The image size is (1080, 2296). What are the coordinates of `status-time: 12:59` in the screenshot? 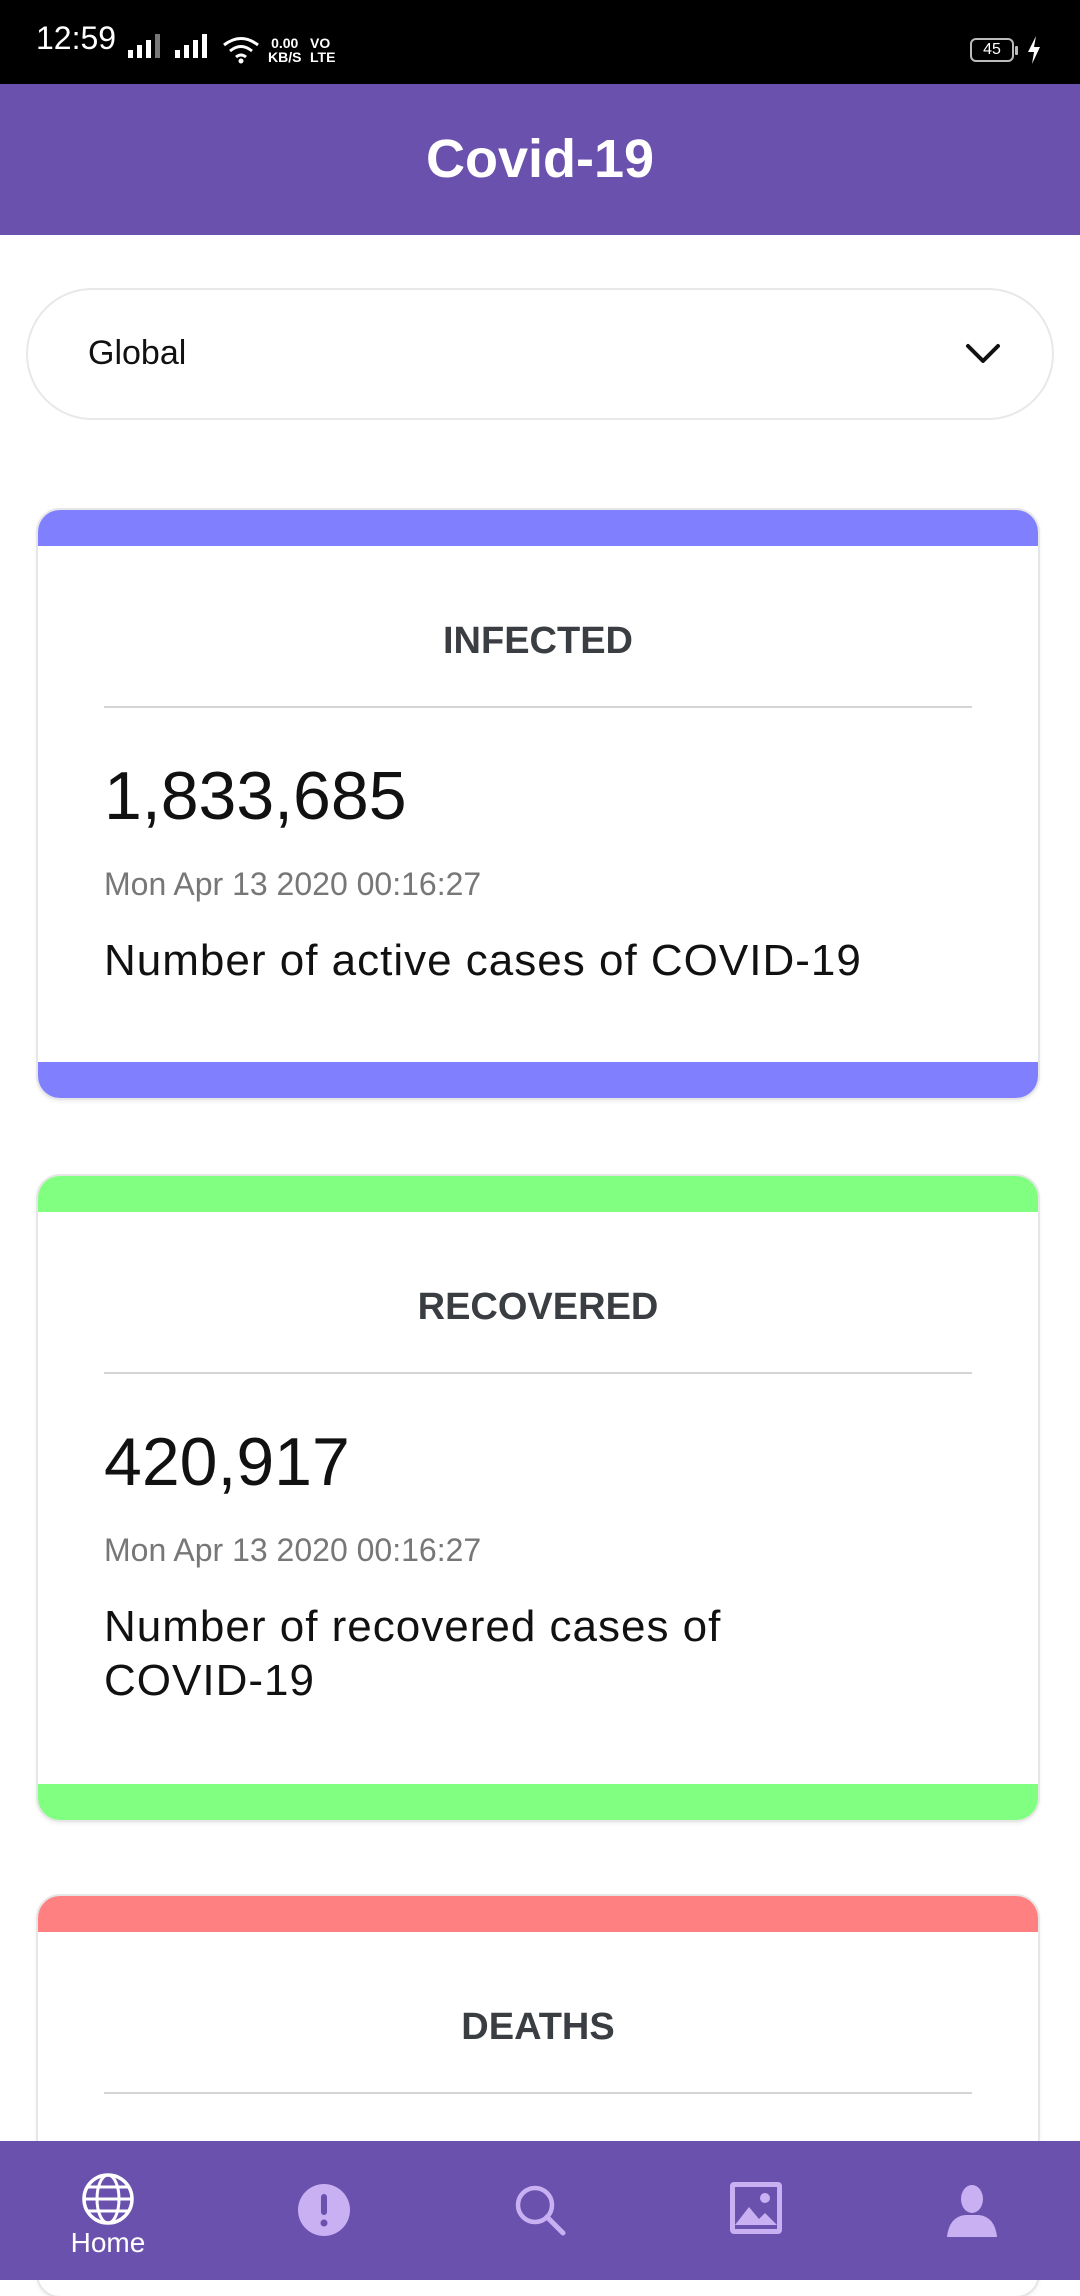 It's located at (76, 38).